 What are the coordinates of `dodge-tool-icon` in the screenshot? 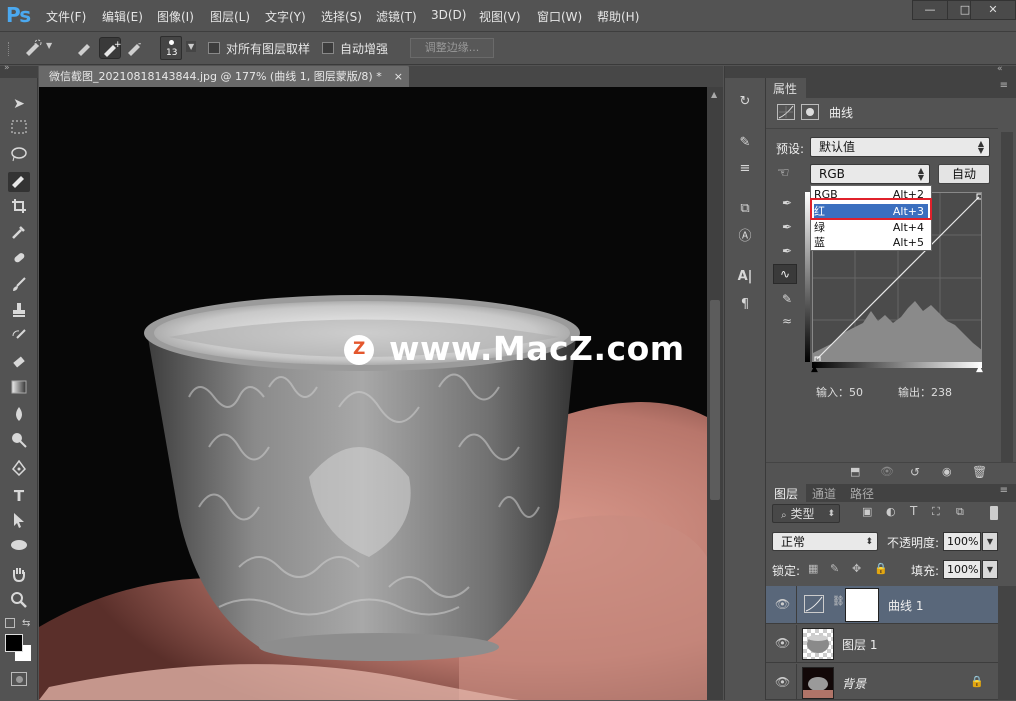 It's located at (19, 442).